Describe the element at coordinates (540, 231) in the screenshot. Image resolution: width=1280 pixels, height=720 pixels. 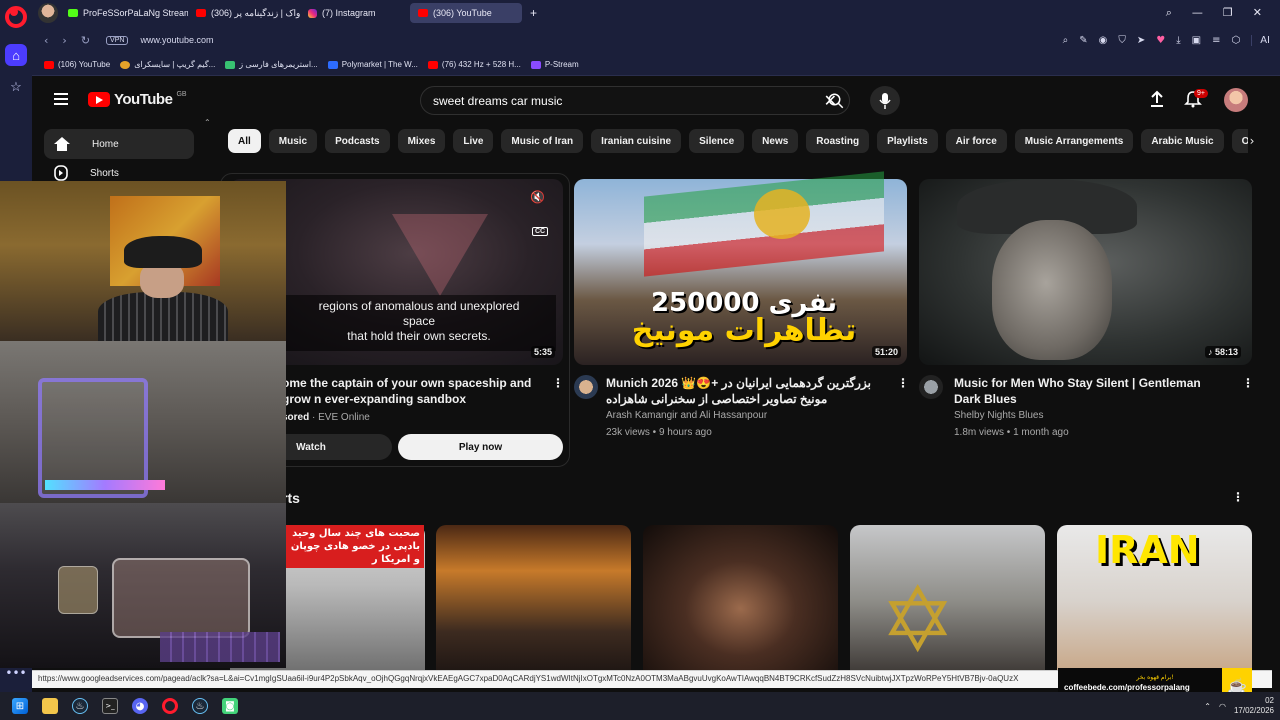
I see `captions-button: CC` at that location.